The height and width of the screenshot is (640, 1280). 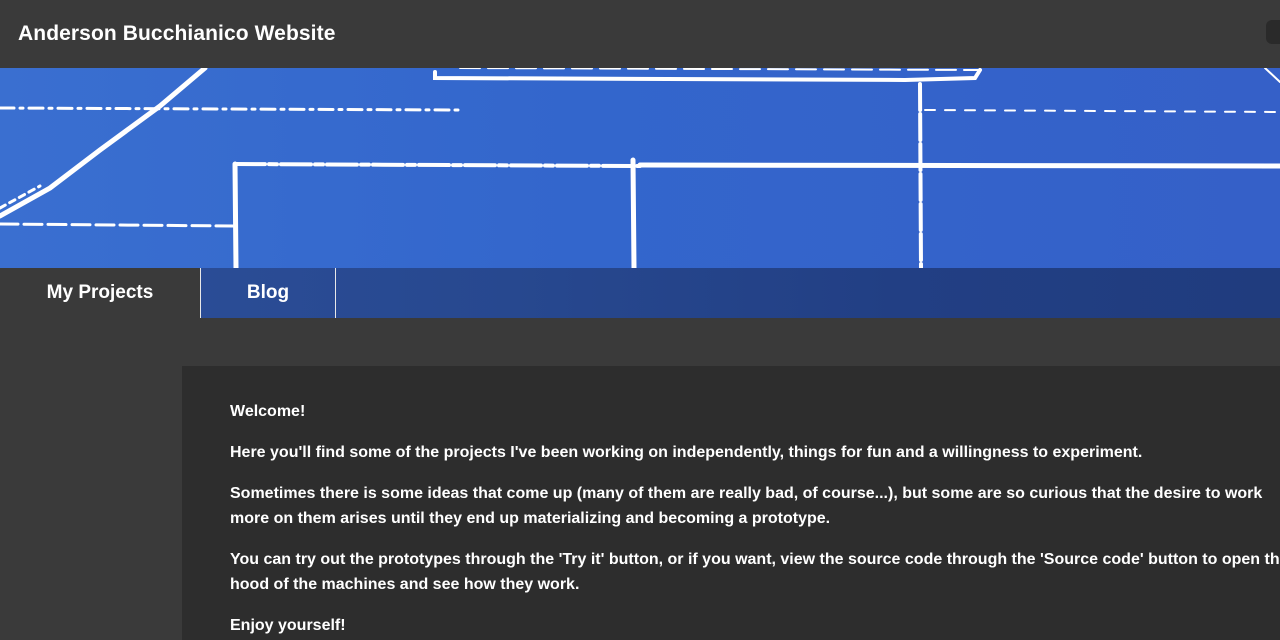 I want to click on site-title: Anderson Bucchianico Website, so click(x=176, y=34).